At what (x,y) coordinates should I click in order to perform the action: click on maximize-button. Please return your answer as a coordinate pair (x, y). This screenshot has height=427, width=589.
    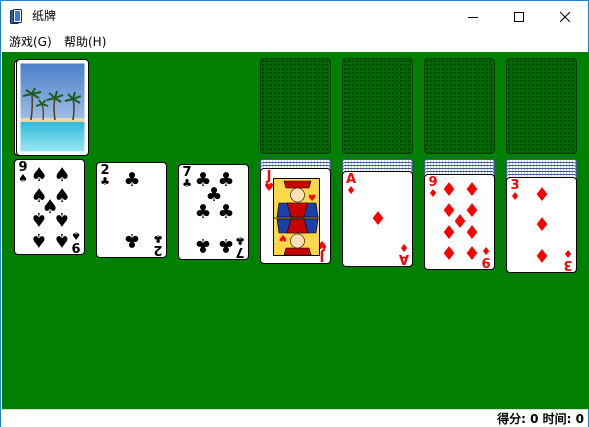
    Looking at the image, I should click on (518, 16).